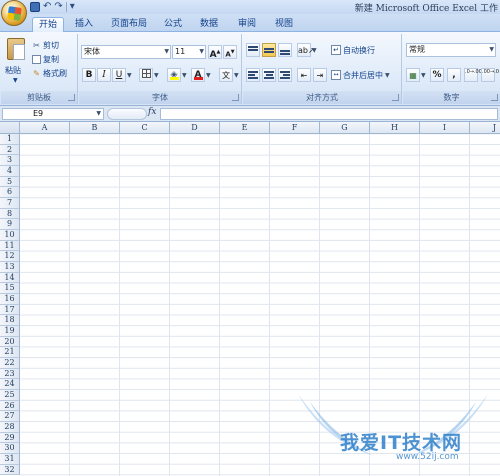 This screenshot has width=500, height=476. Describe the element at coordinates (445, 128) in the screenshot. I see `column-header: I` at that location.